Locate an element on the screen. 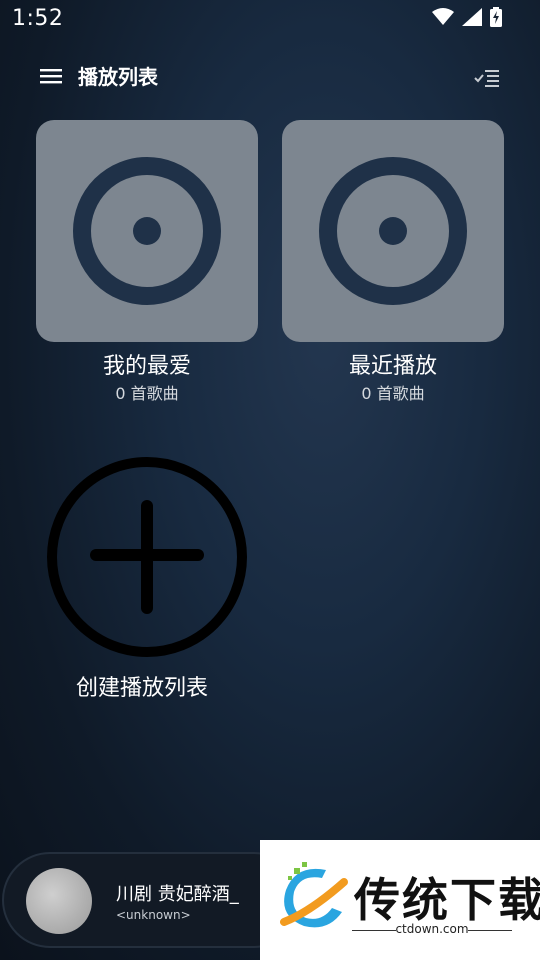 This screenshot has height=960, width=540. signal-icon is located at coordinates (472, 17).